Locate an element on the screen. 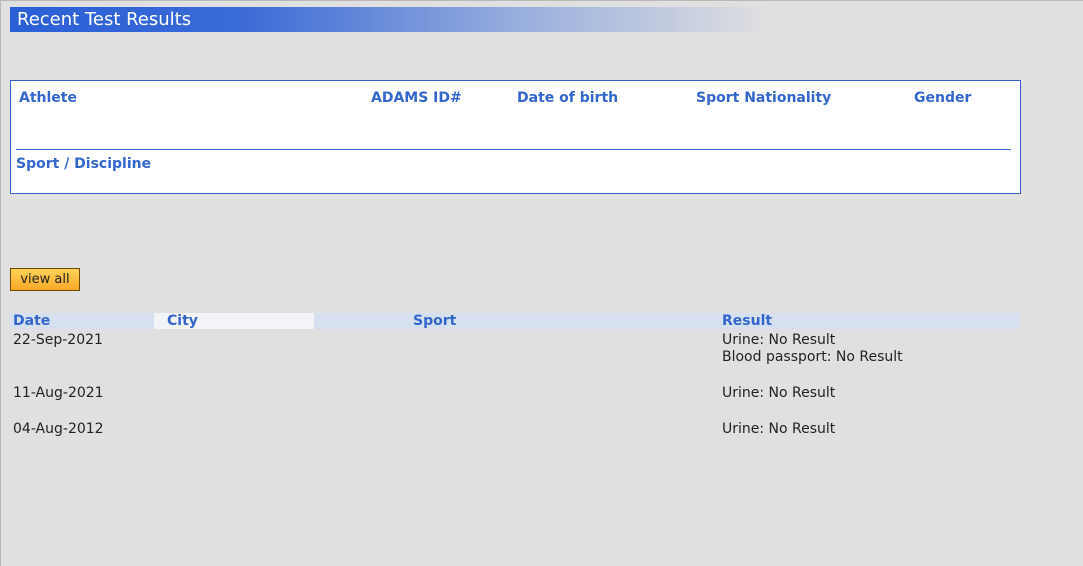 Image resolution: width=1083 pixels, height=566 pixels. date-of-birth-label: Date of birth is located at coordinates (568, 98).